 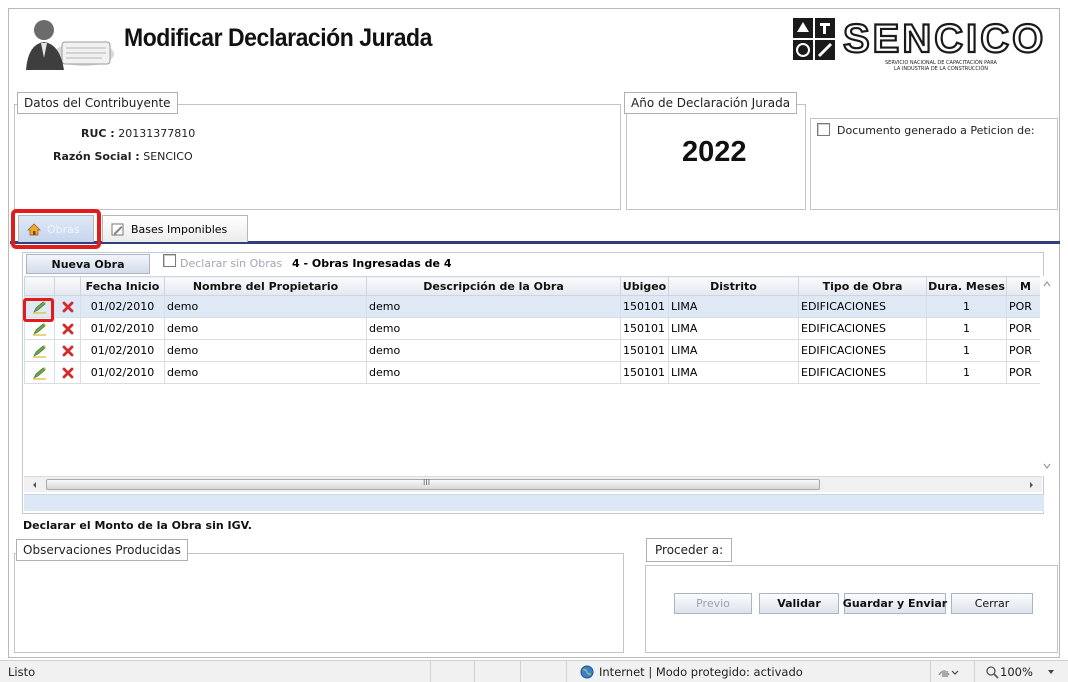 I want to click on scroll-up-icon, so click(x=1047, y=284).